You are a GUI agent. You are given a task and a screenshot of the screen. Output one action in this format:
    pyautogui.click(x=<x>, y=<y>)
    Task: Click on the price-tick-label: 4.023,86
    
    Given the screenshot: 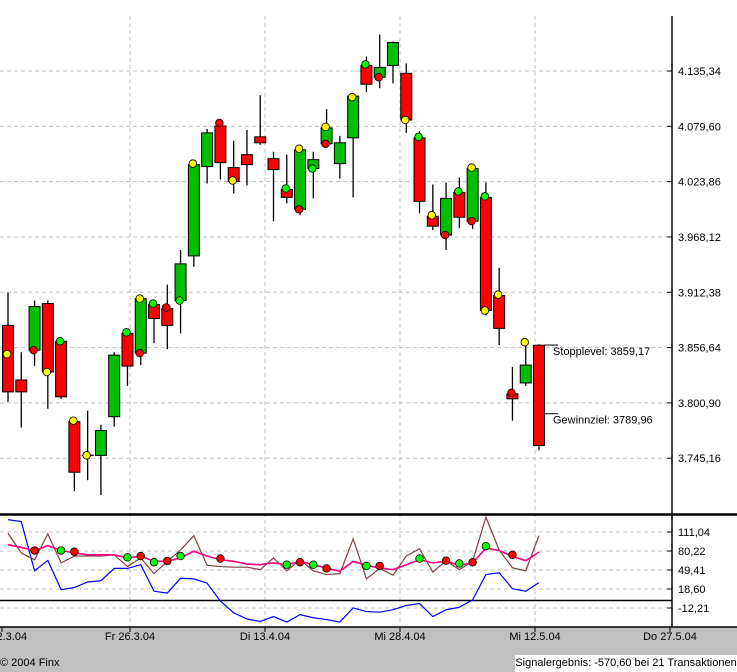 What is the action you would take?
    pyautogui.click(x=699, y=183)
    